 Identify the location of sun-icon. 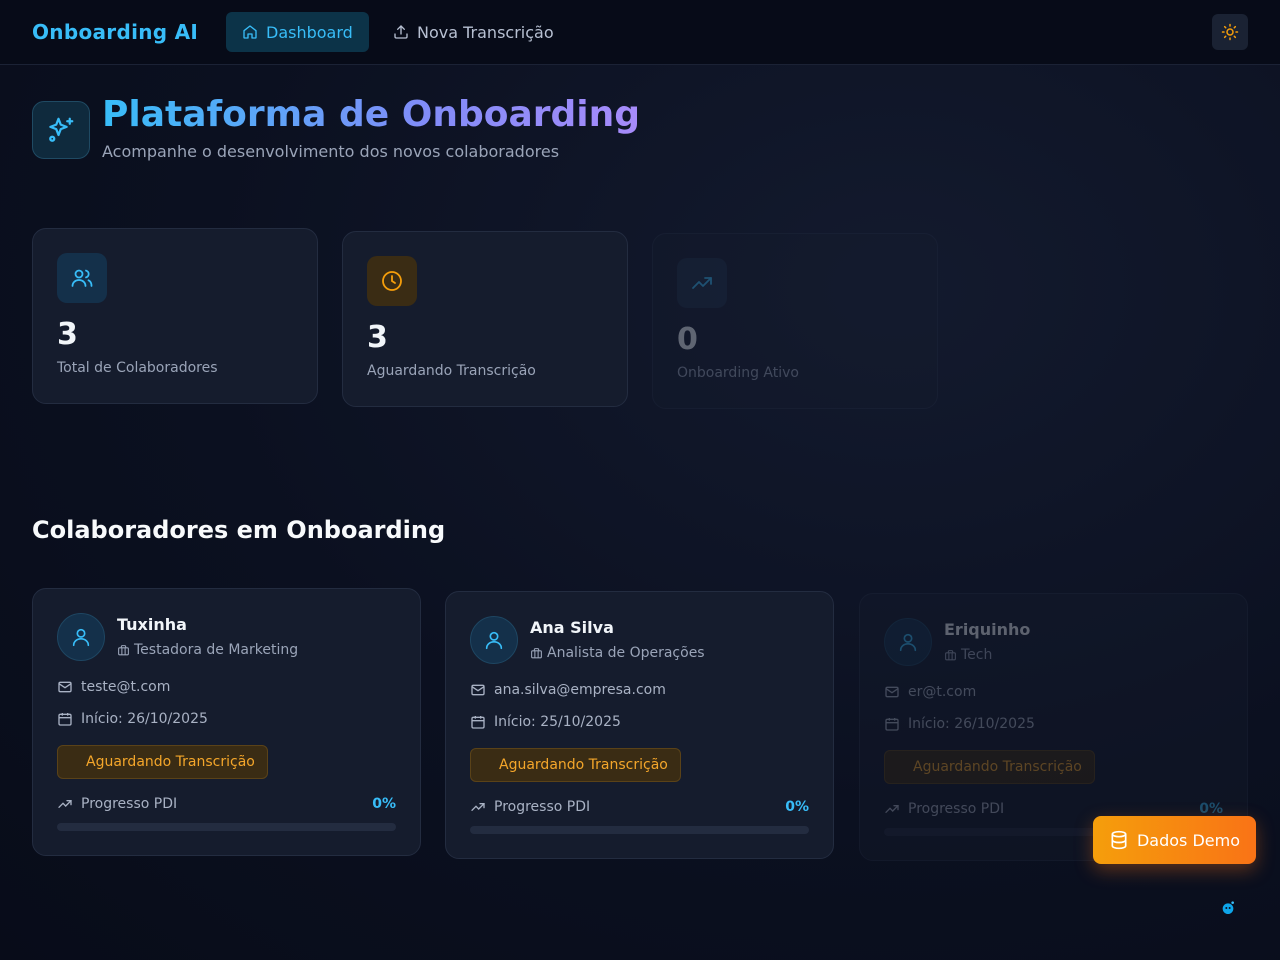
(1230, 32).